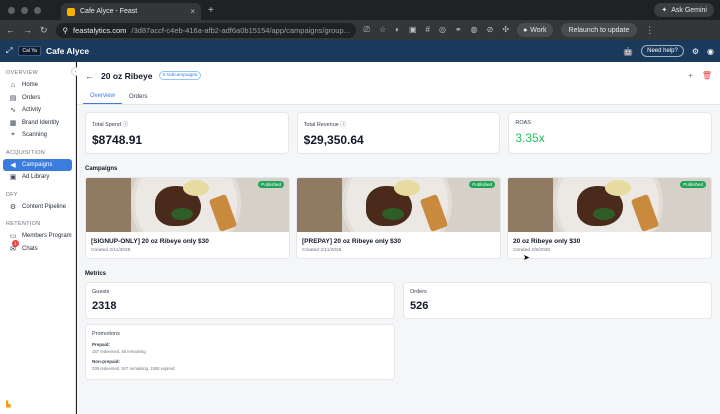 This screenshot has width=720, height=414. I want to click on metric-label: Guests, so click(101, 292).